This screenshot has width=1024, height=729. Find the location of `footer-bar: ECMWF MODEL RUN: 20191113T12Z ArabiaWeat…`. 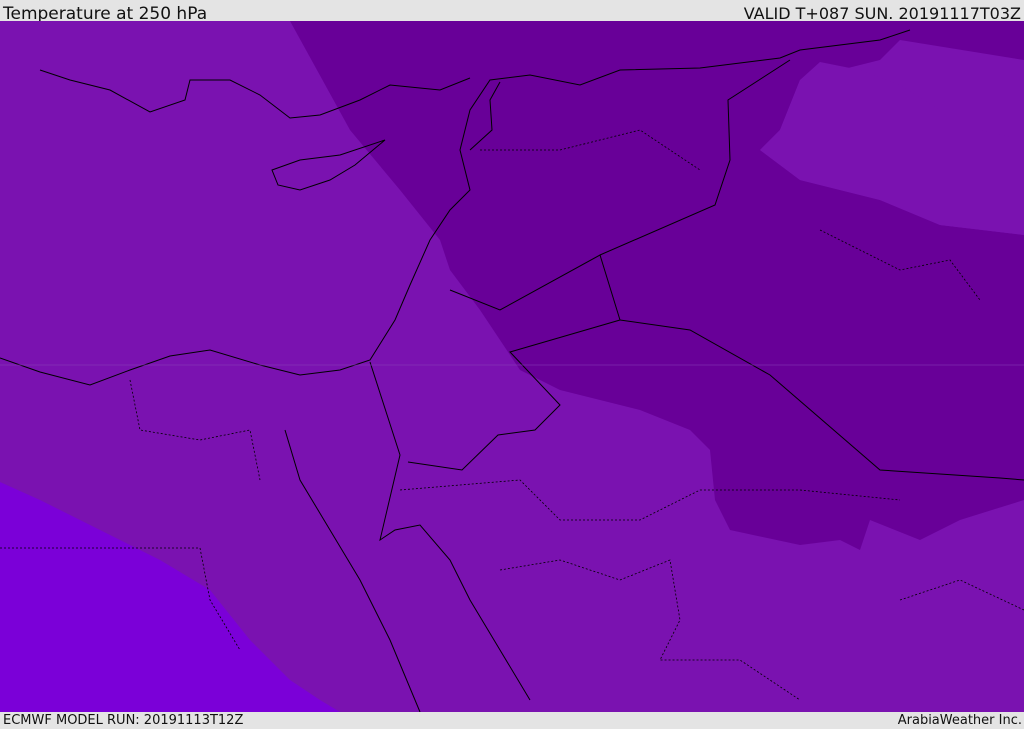

footer-bar: ECMWF MODEL RUN: 20191113T12Z ArabiaWeat… is located at coordinates (512, 720).